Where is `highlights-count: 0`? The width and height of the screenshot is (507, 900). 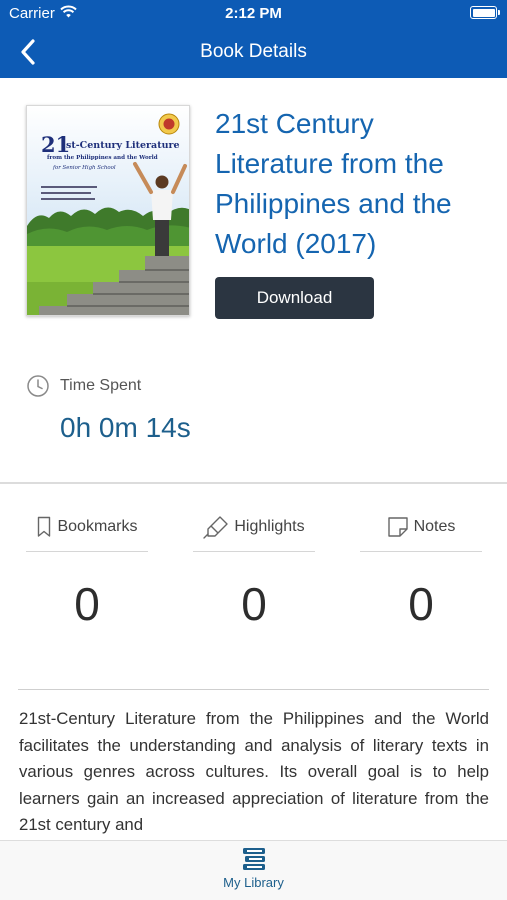 highlights-count: 0 is located at coordinates (254, 604).